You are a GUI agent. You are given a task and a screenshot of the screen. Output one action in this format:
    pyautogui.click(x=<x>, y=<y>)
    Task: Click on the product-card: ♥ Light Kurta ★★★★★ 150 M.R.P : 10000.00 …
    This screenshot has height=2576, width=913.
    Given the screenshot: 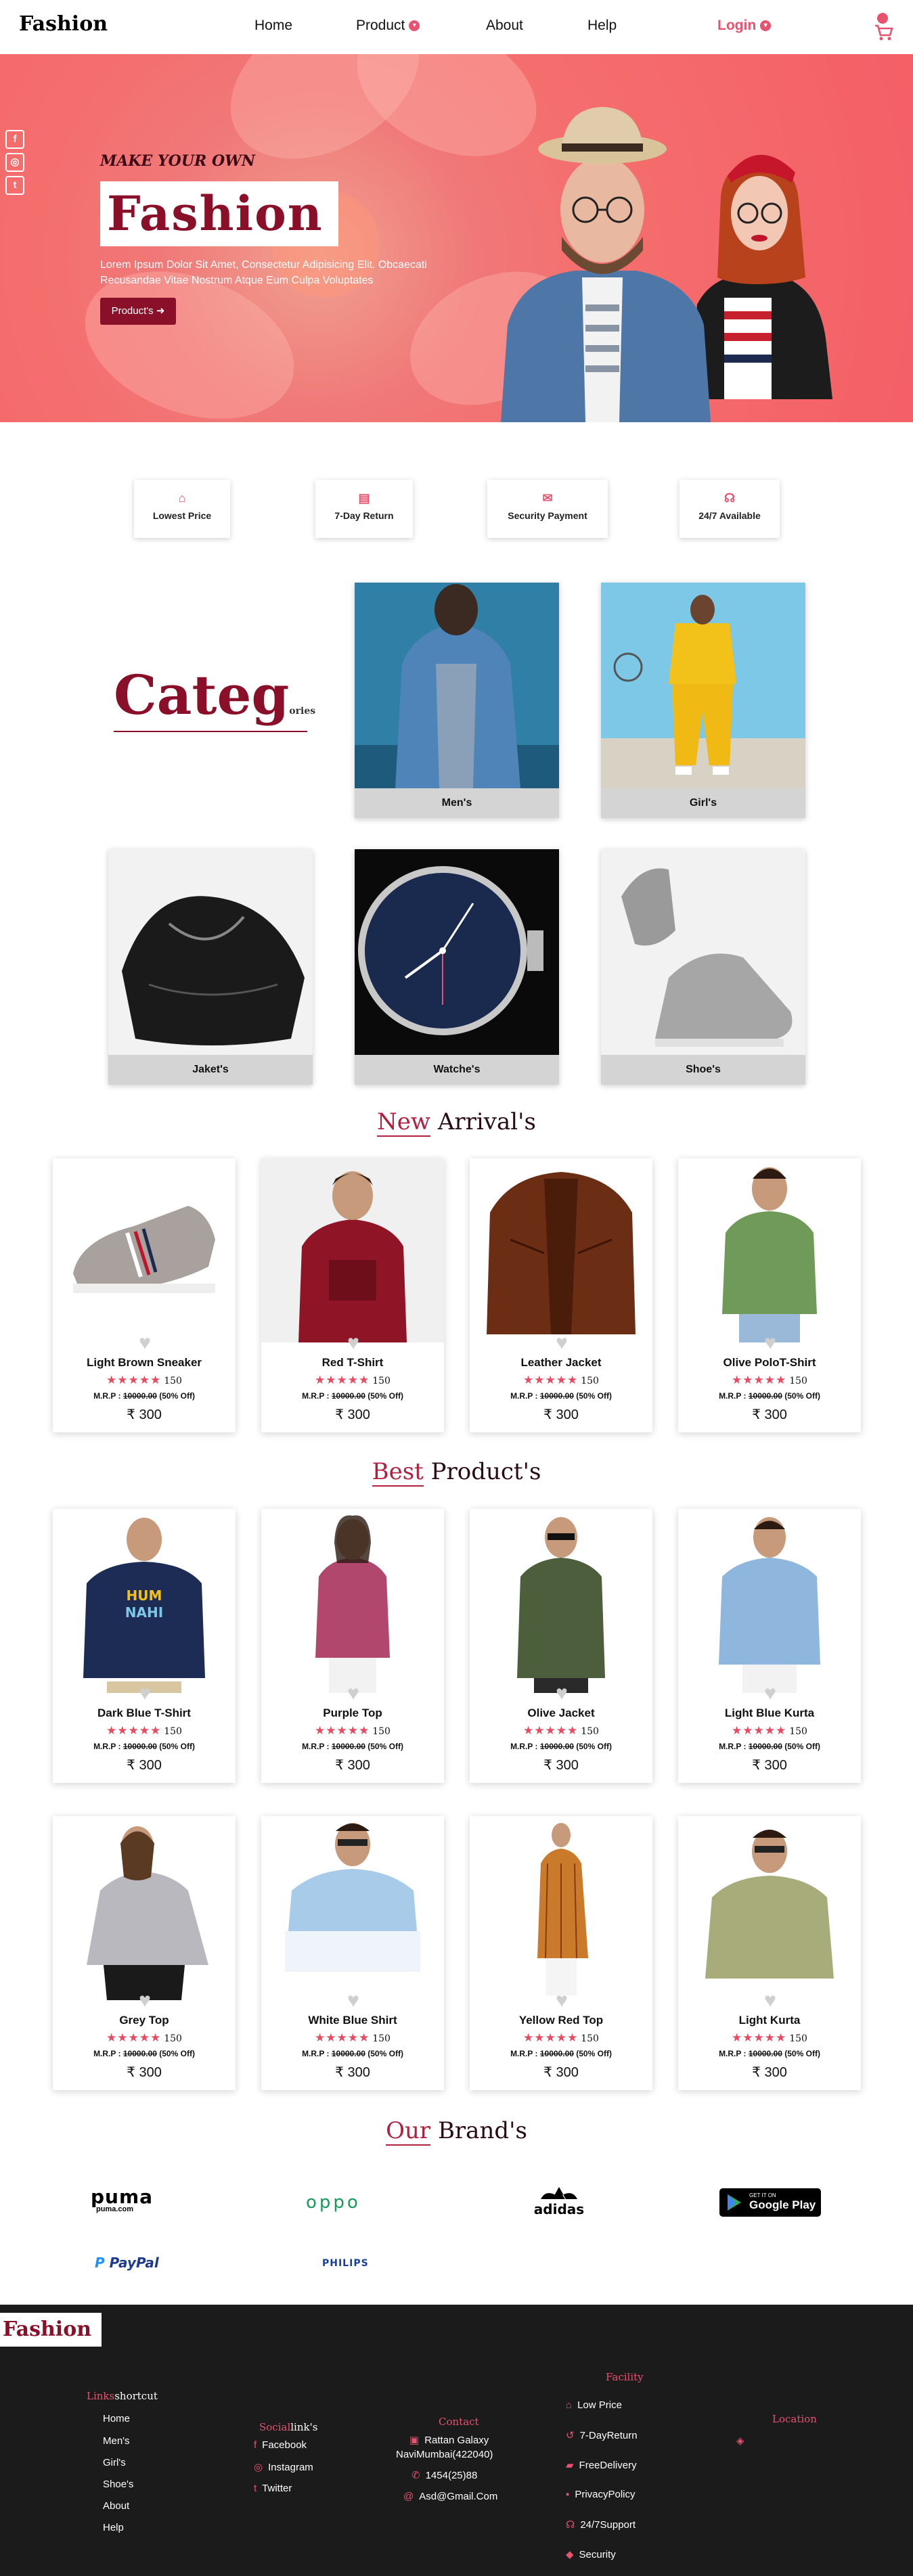 What is the action you would take?
    pyautogui.click(x=770, y=1953)
    